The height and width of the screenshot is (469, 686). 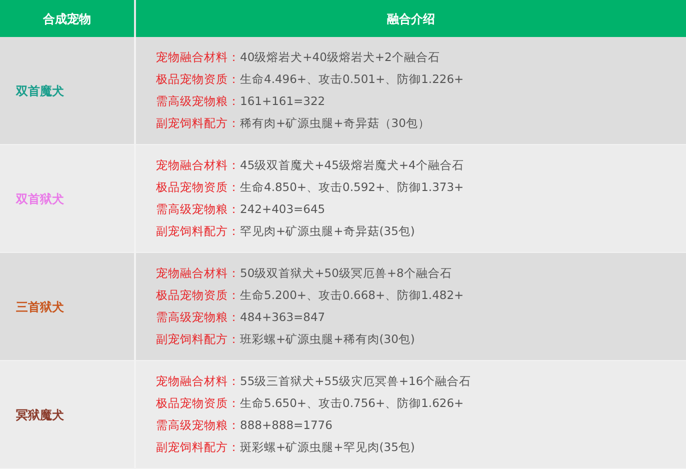 I want to click on detail-value: 242+403=645, so click(x=283, y=209).